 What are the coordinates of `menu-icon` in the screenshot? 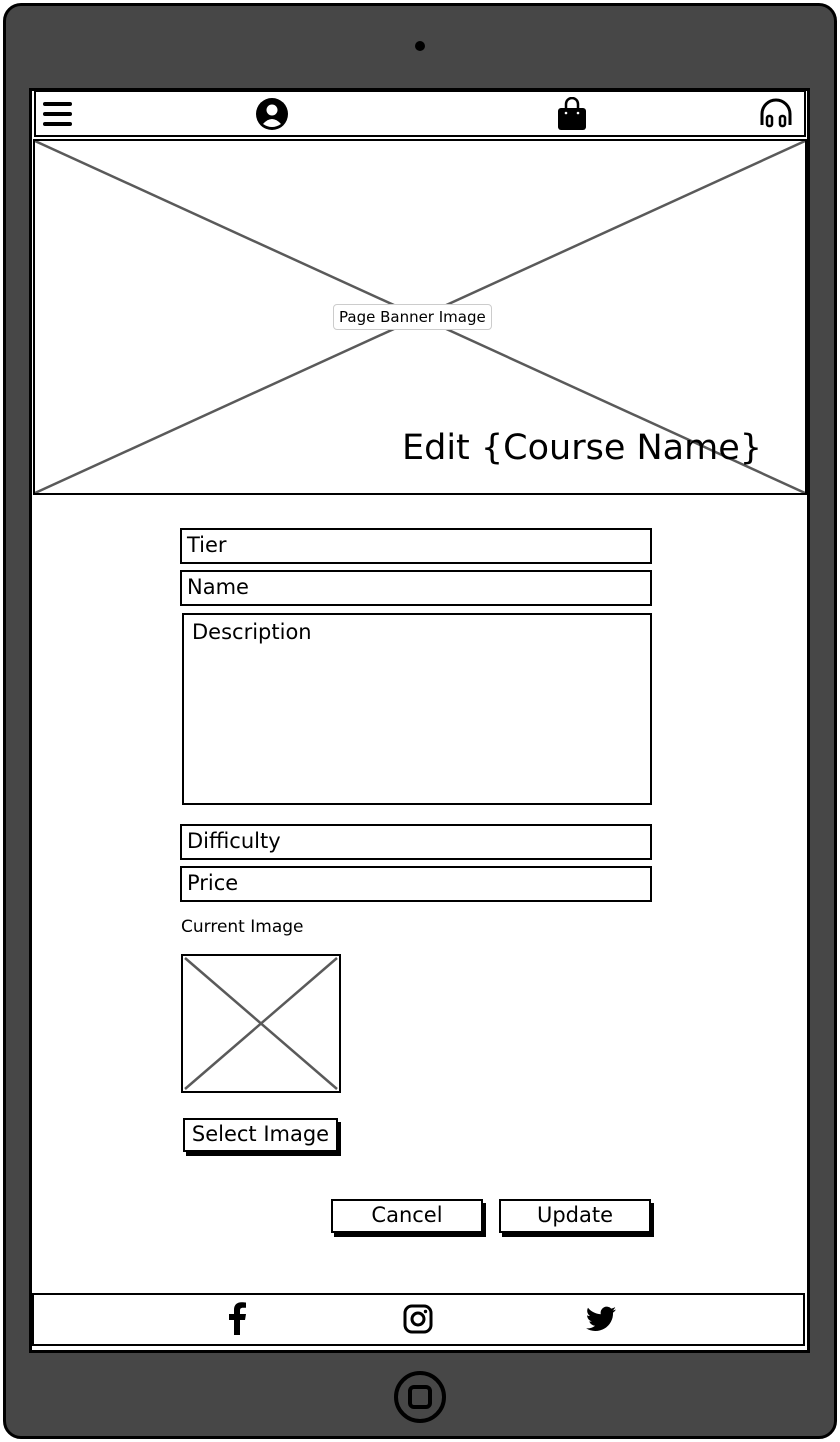 It's located at (58, 114).